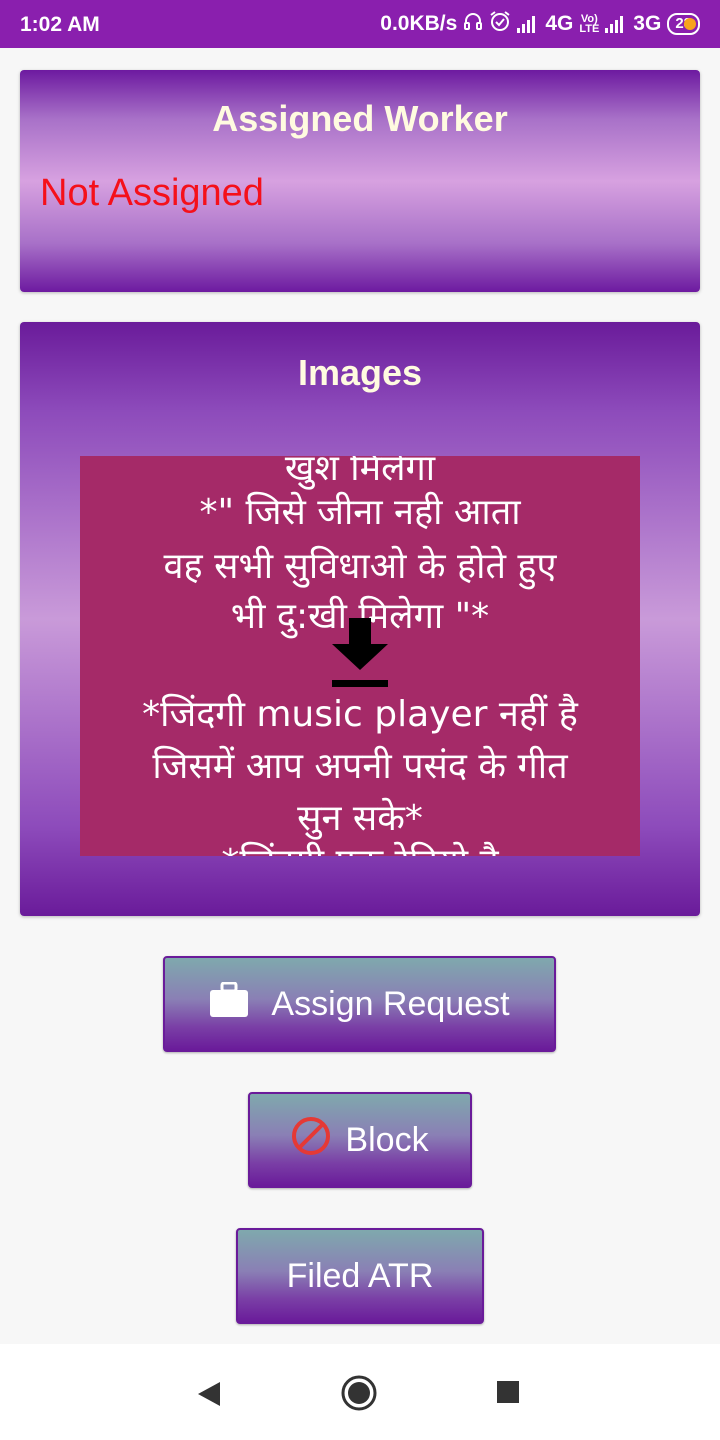  What do you see at coordinates (508, 1392) in the screenshot?
I see `recents-icon` at bounding box center [508, 1392].